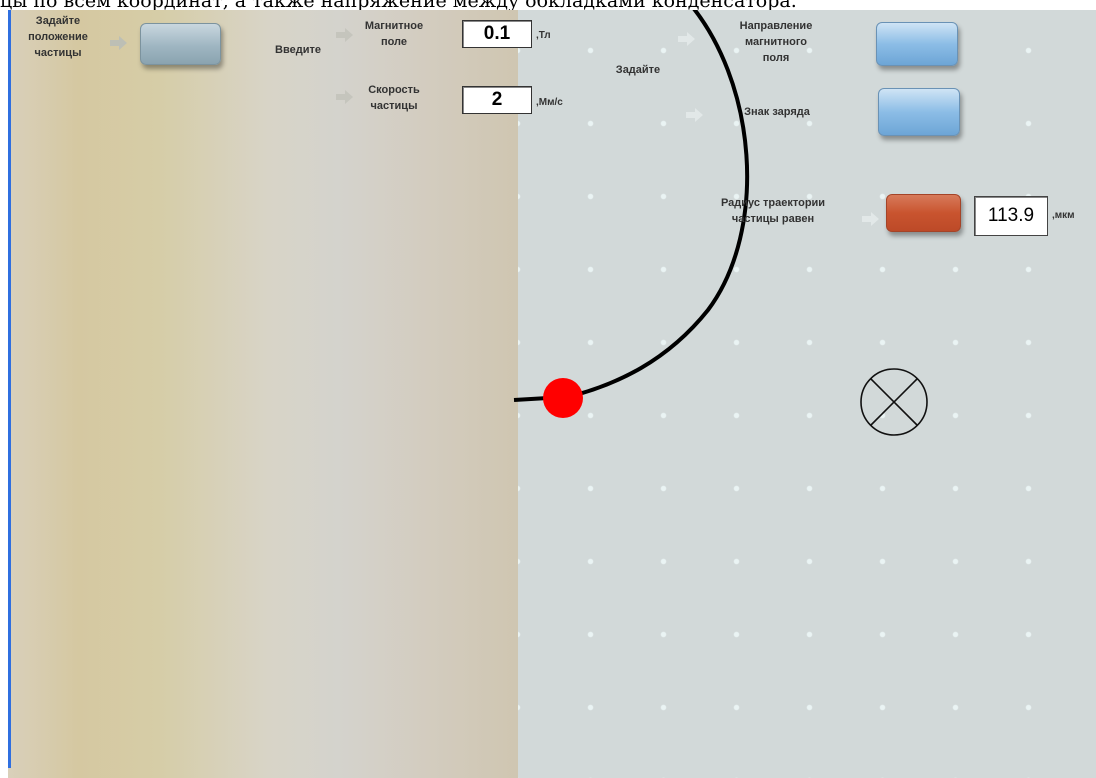 The height and width of the screenshot is (778, 1096). What do you see at coordinates (1063, 215) in the screenshot?
I see `radius-unit: ,мкм` at bounding box center [1063, 215].